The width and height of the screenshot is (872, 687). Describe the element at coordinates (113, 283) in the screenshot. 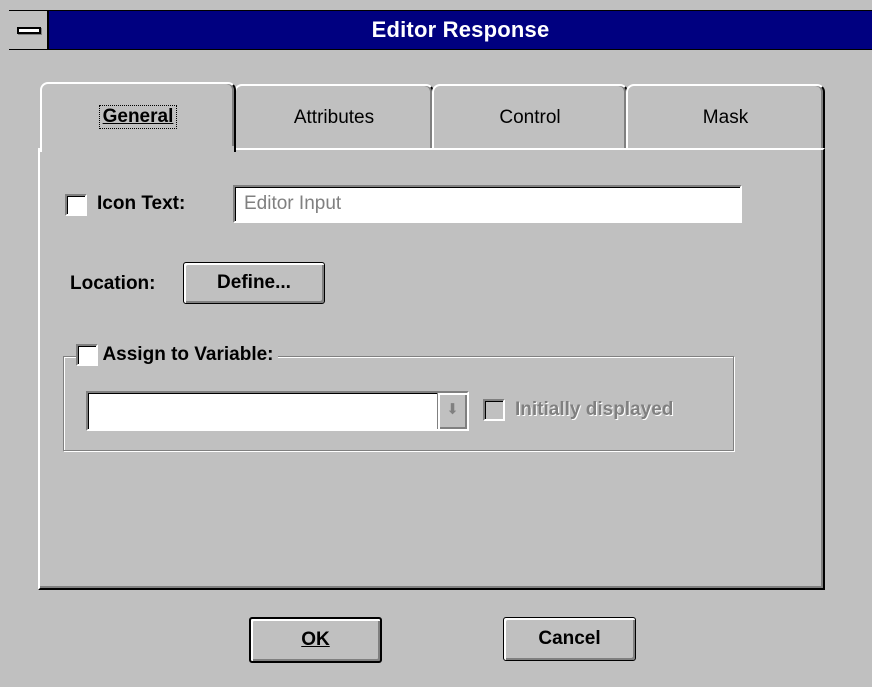

I see `location-label: Location:` at that location.